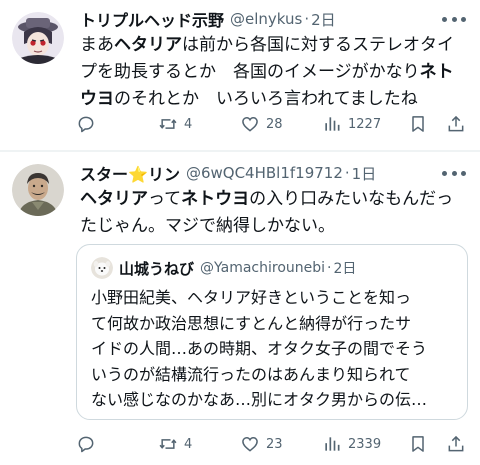  I want to click on quote-handle: @Yamachirounebi, so click(262, 268).